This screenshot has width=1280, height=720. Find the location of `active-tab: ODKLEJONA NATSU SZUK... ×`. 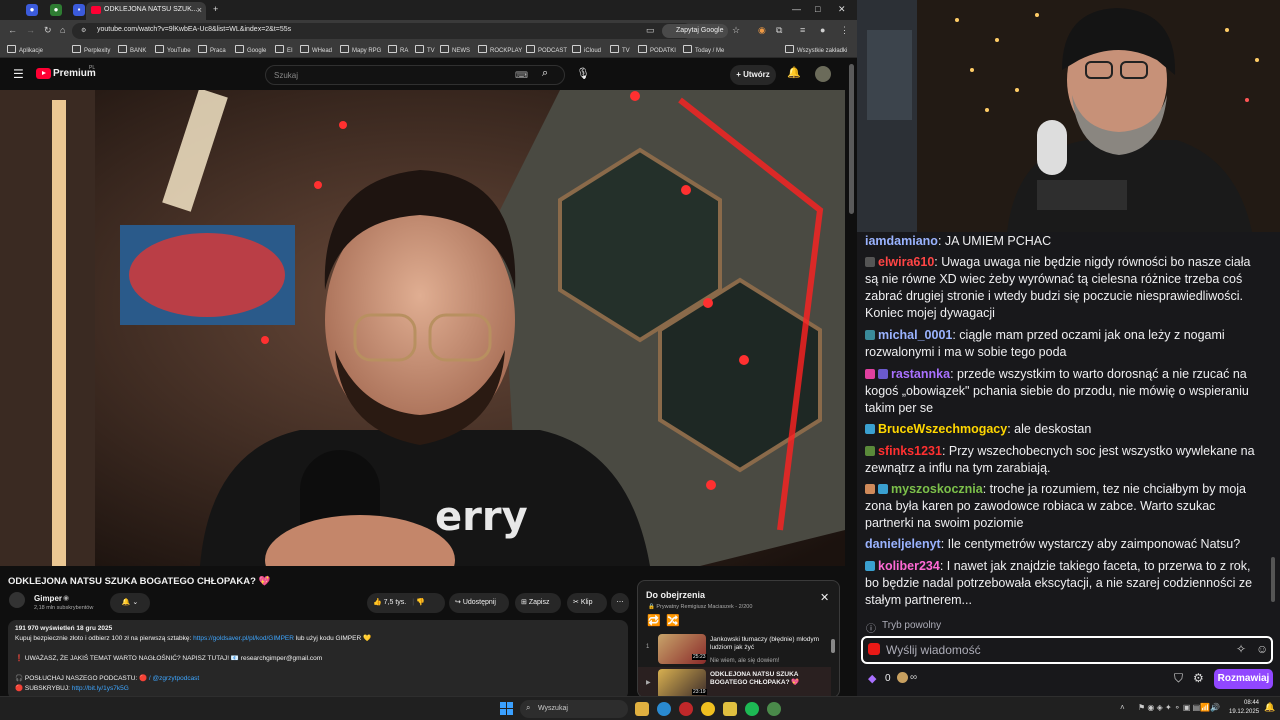

active-tab: ODKLEJONA NATSU SZUK... × is located at coordinates (146, 11).